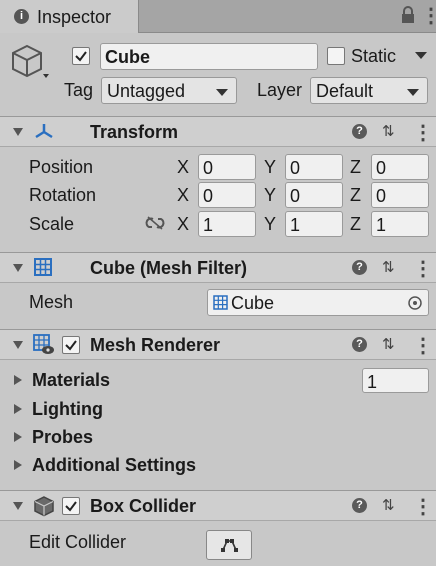  Describe the element at coordinates (18, 380) in the screenshot. I see `materials-foldout-icon` at that location.